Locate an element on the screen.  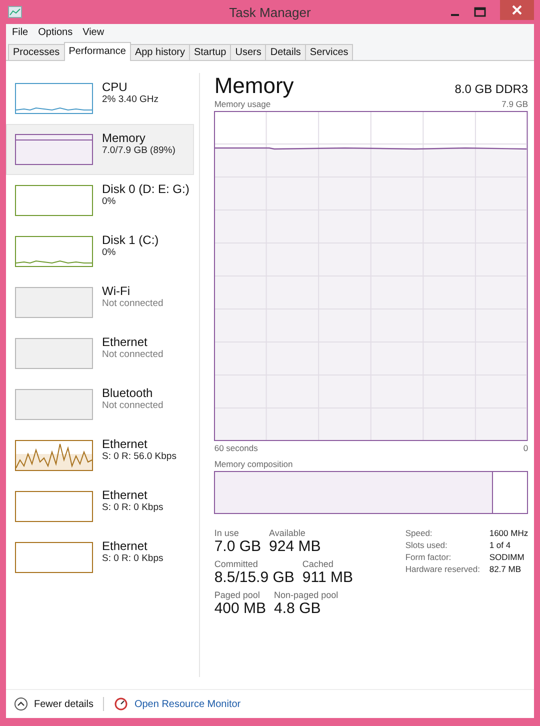
window-title: Task Manager is located at coordinates (270, 12).